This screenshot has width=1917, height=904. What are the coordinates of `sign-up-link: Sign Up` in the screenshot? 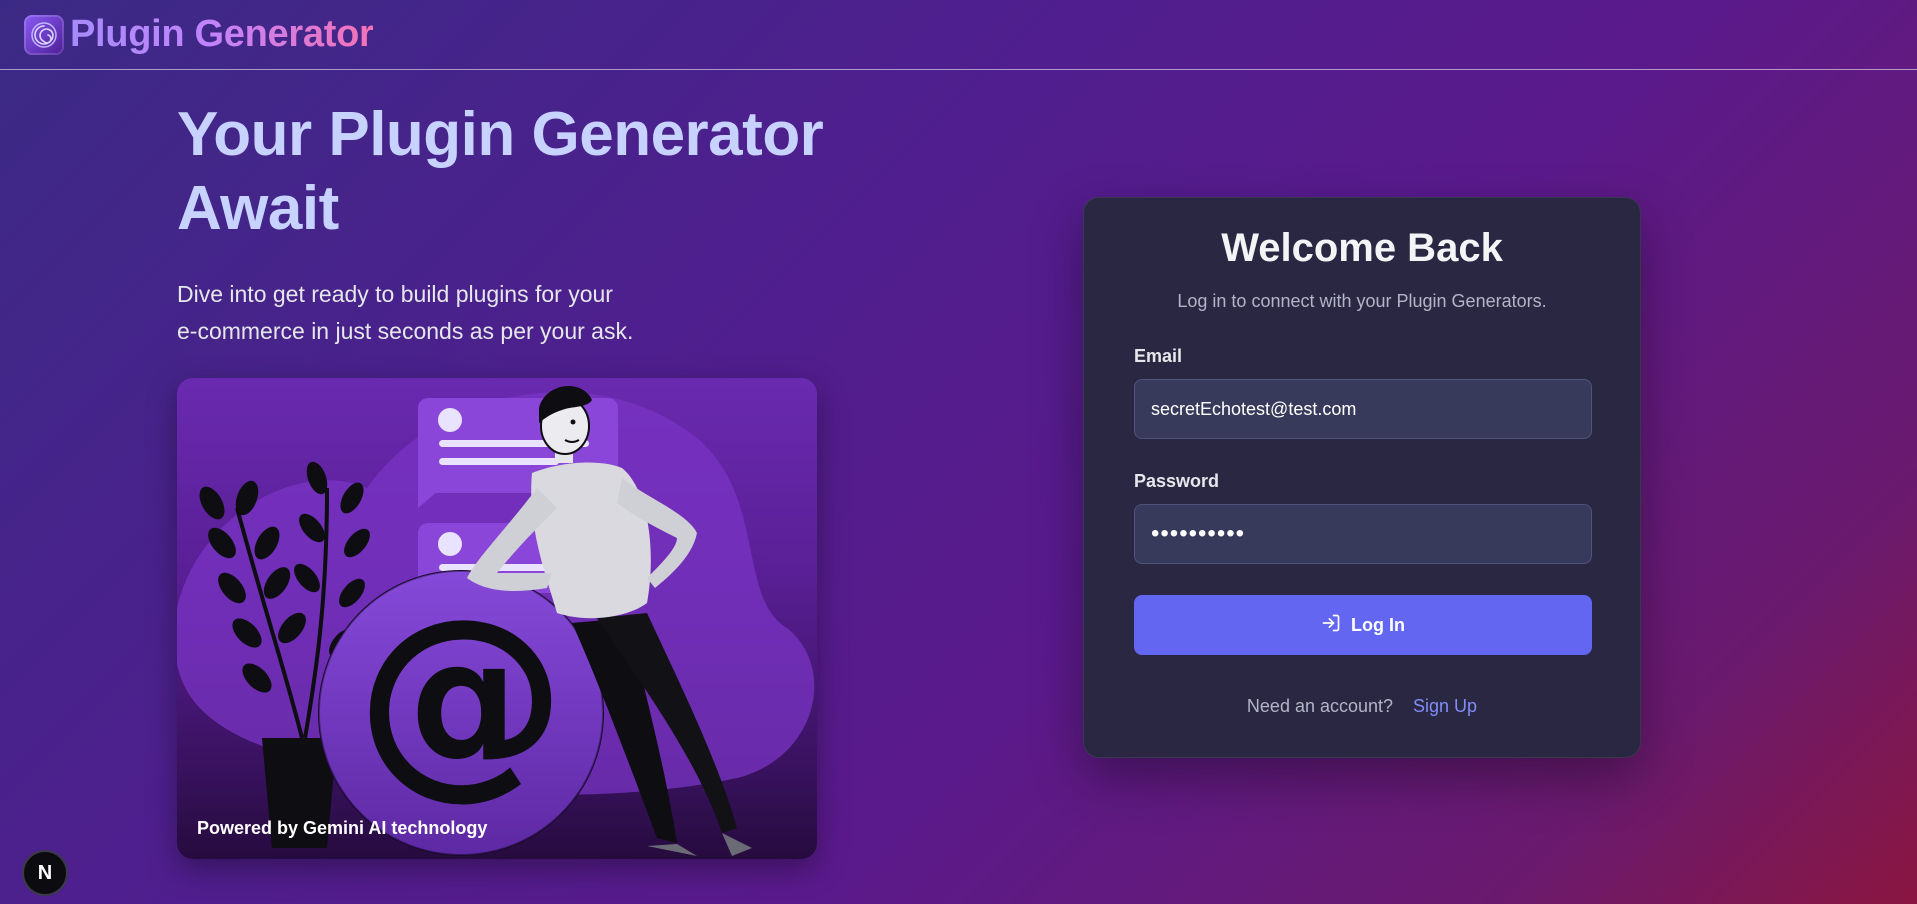 It's located at (1445, 706).